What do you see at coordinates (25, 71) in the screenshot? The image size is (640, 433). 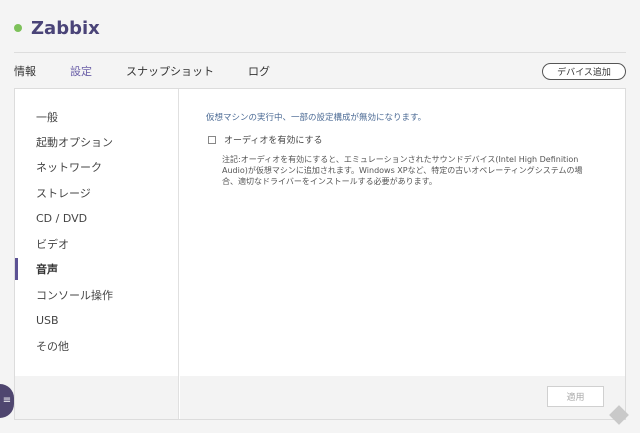 I see `tab-info: 情報` at bounding box center [25, 71].